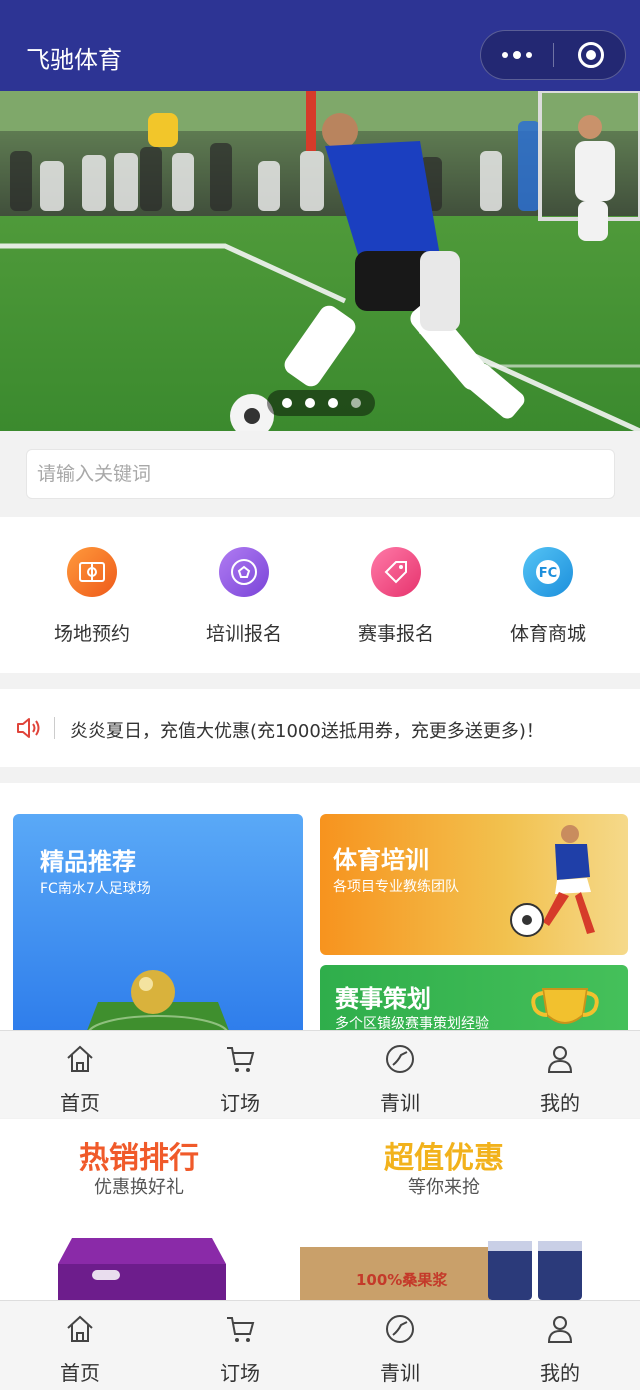 The image size is (640, 1390). Describe the element at coordinates (92, 572) in the screenshot. I see `venue-icon` at that location.